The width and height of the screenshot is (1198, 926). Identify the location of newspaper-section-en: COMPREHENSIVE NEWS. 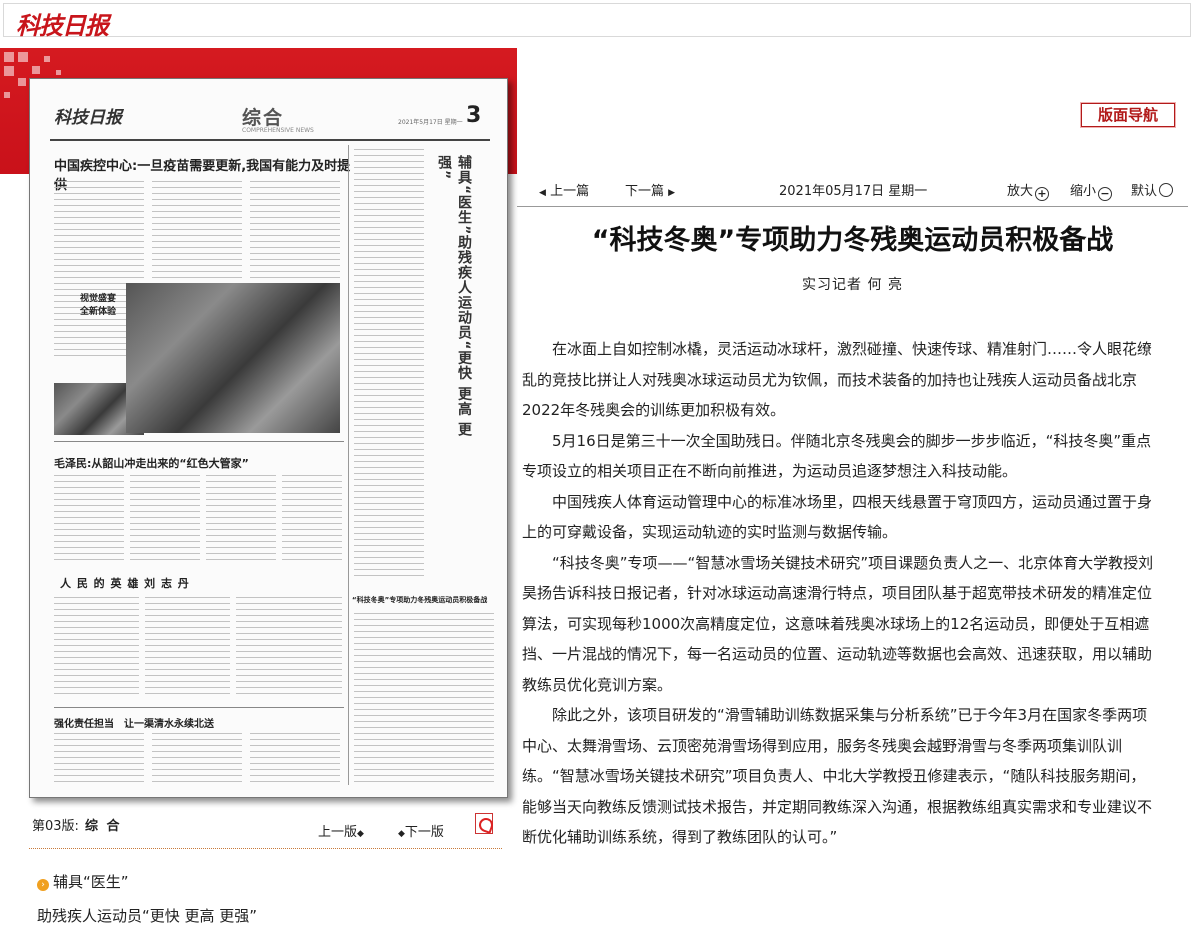
(278, 130).